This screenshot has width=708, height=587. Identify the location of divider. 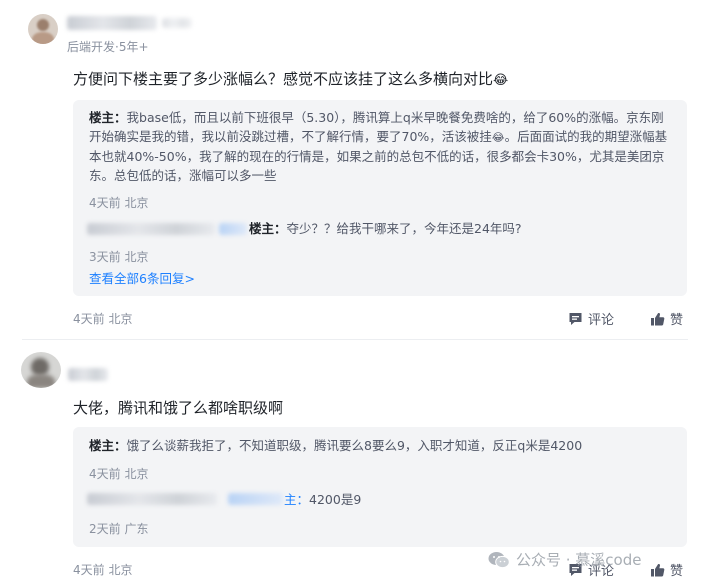
(355, 339).